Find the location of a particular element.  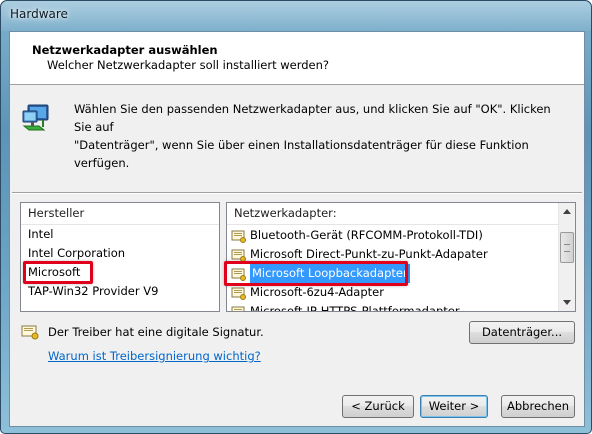

network-adapter-icon is located at coordinates (35, 117).